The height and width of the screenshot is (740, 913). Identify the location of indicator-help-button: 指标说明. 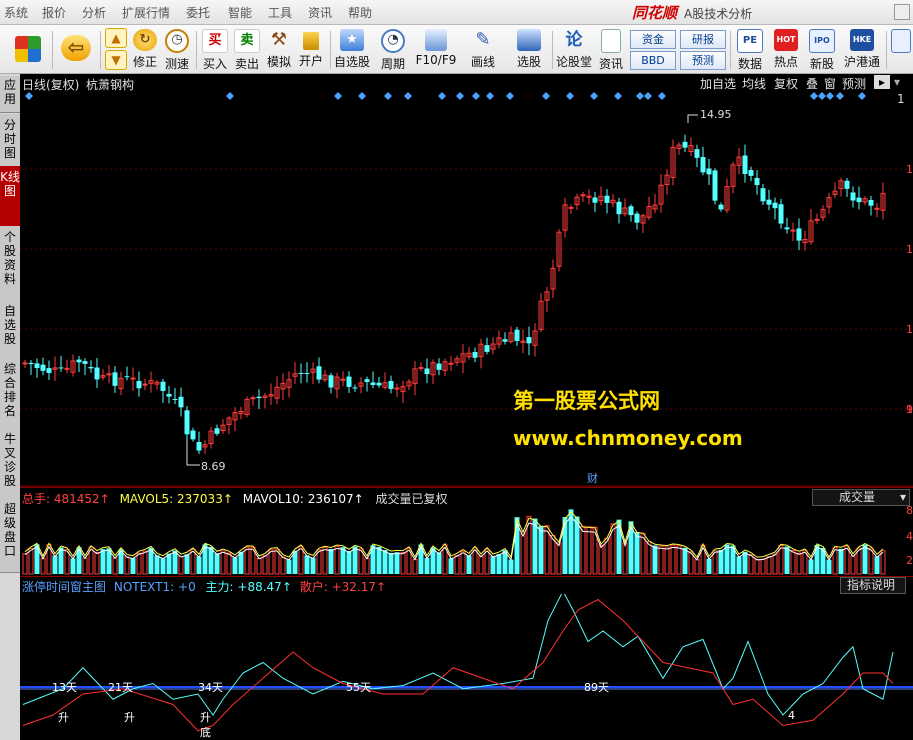
(873, 585).